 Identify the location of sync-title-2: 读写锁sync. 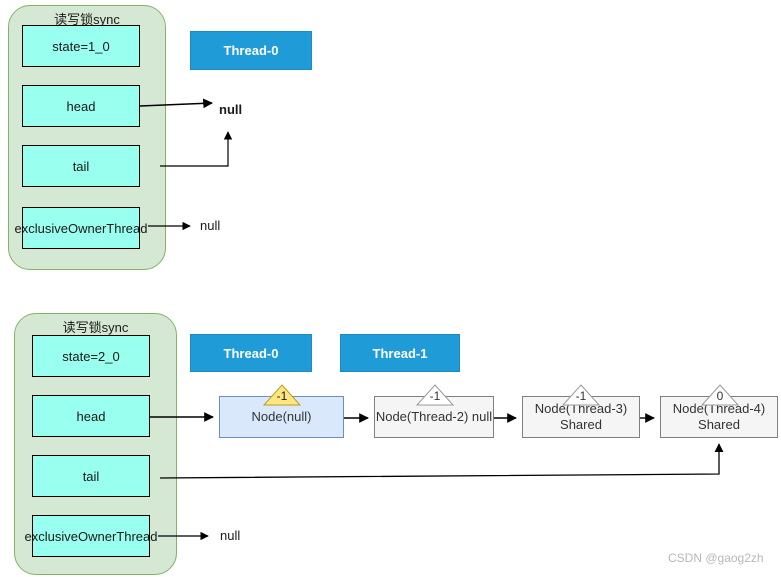
(95, 327).